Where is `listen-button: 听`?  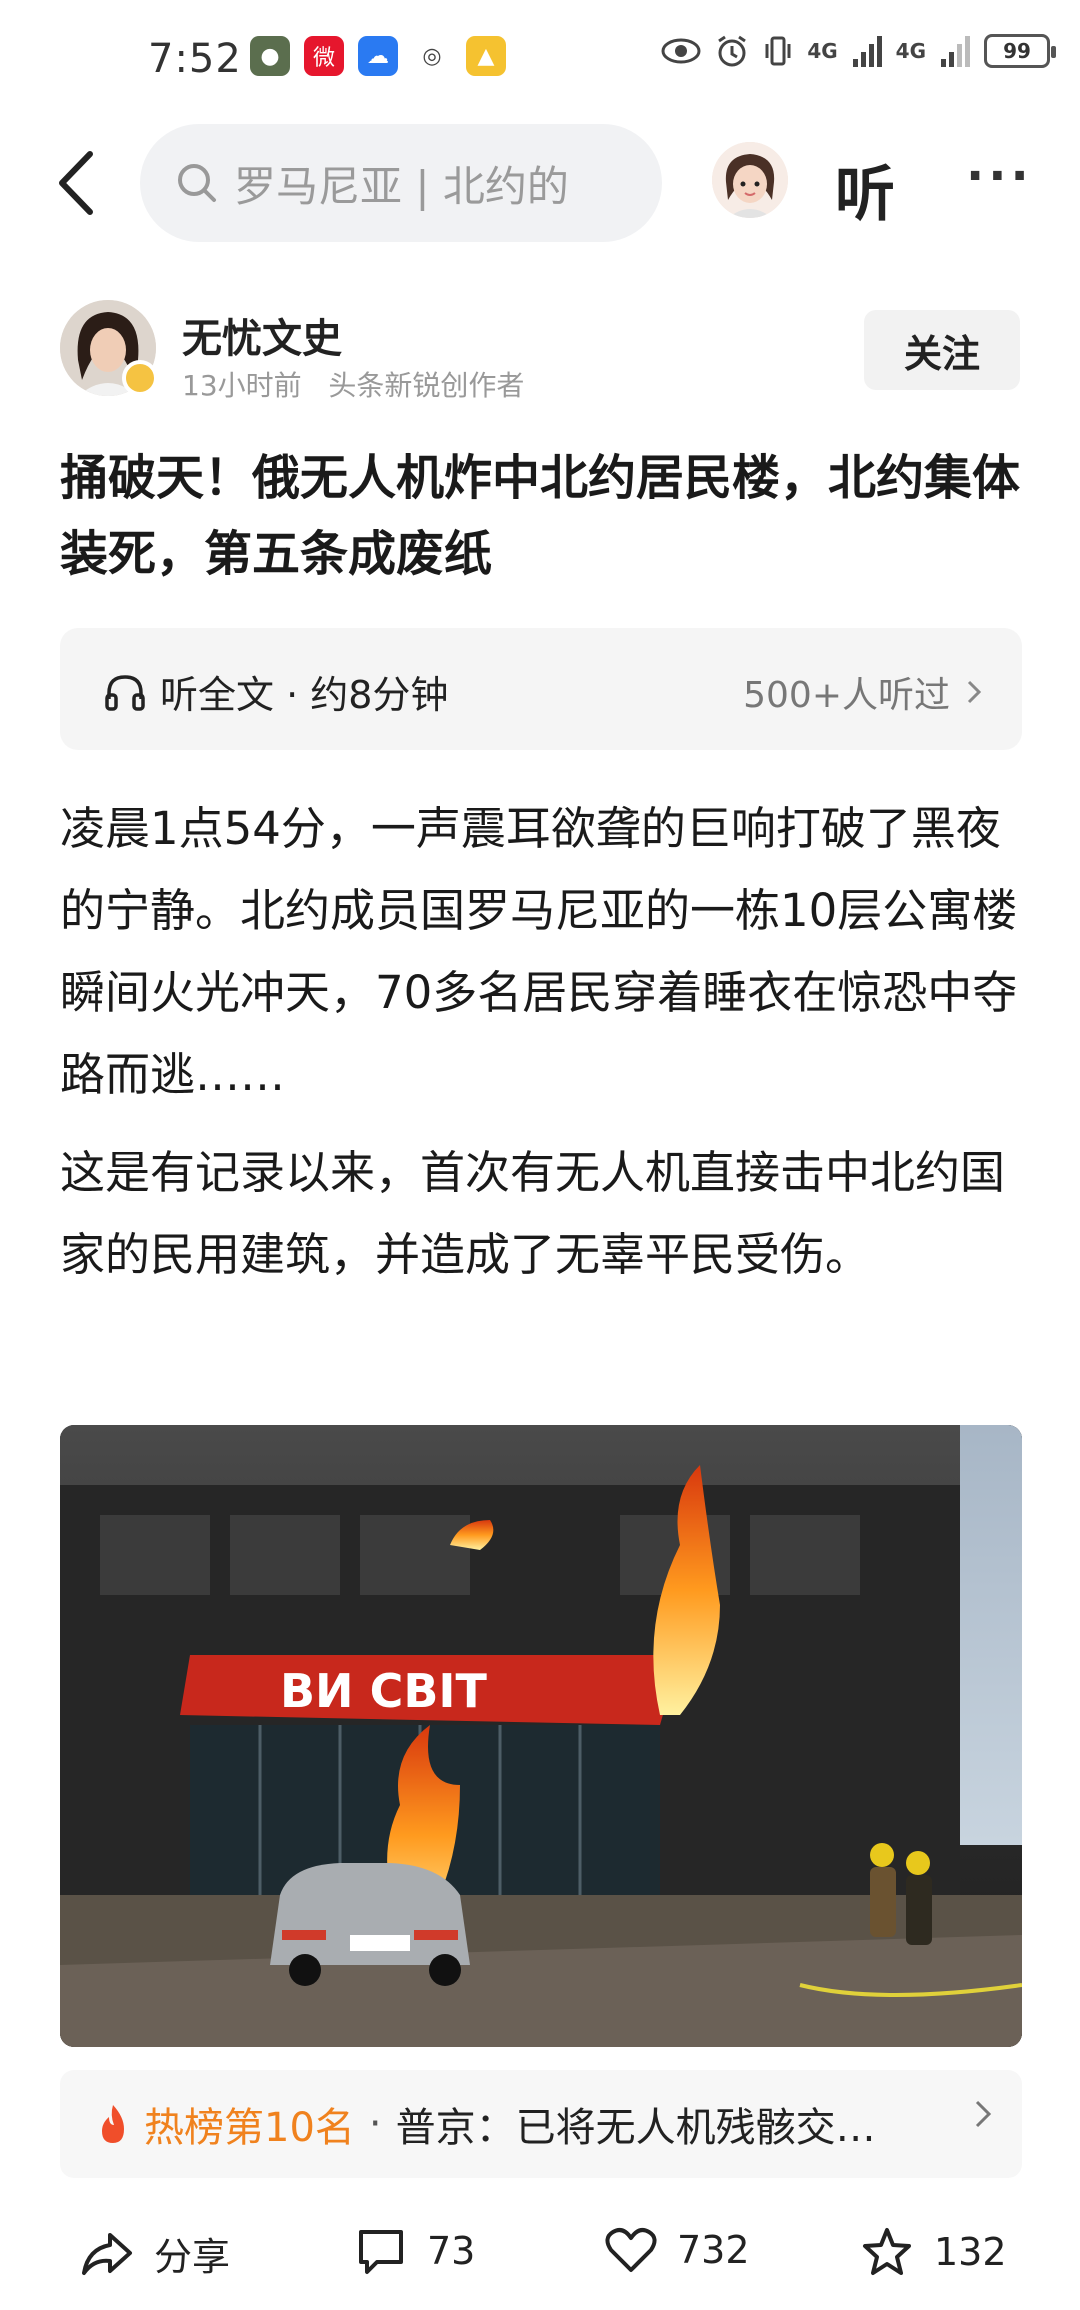
listen-button: 听 is located at coordinates (865, 189).